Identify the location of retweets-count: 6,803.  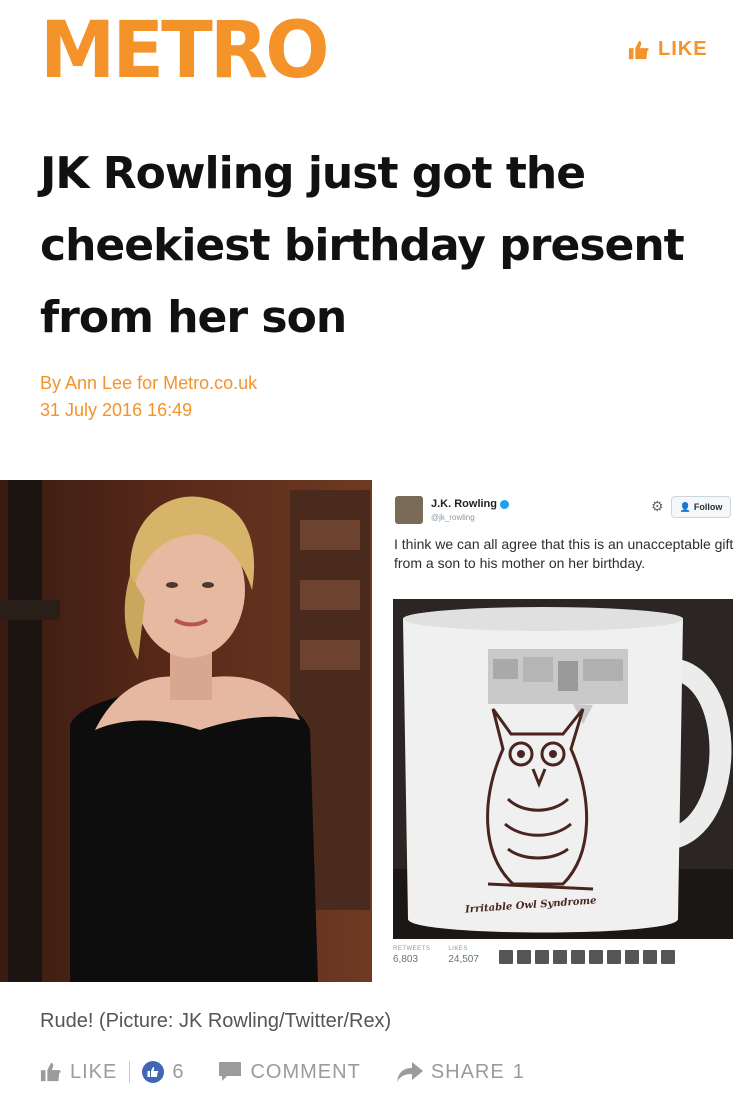
(406, 959).